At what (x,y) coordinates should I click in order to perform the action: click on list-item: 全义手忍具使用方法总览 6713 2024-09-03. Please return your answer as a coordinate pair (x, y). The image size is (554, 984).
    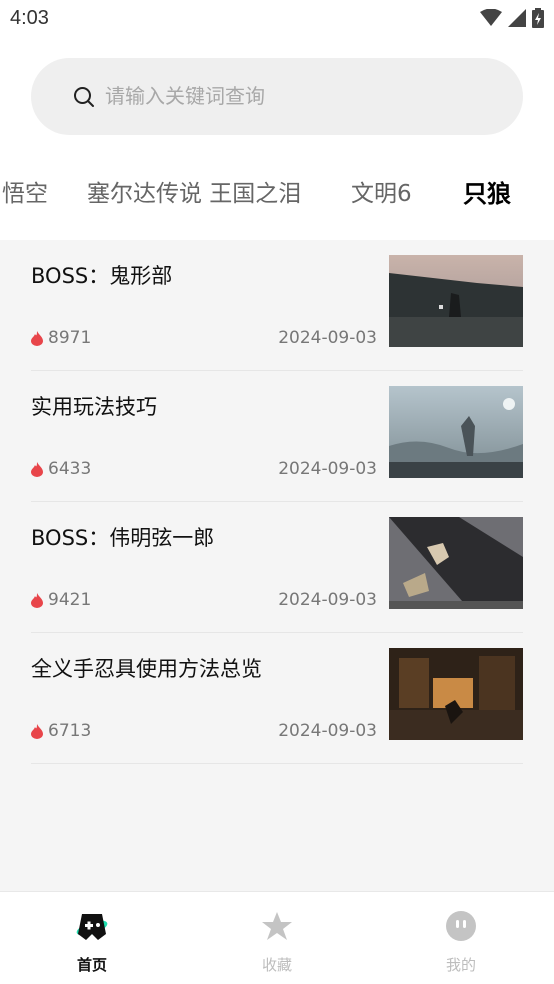
    Looking at the image, I should click on (277, 698).